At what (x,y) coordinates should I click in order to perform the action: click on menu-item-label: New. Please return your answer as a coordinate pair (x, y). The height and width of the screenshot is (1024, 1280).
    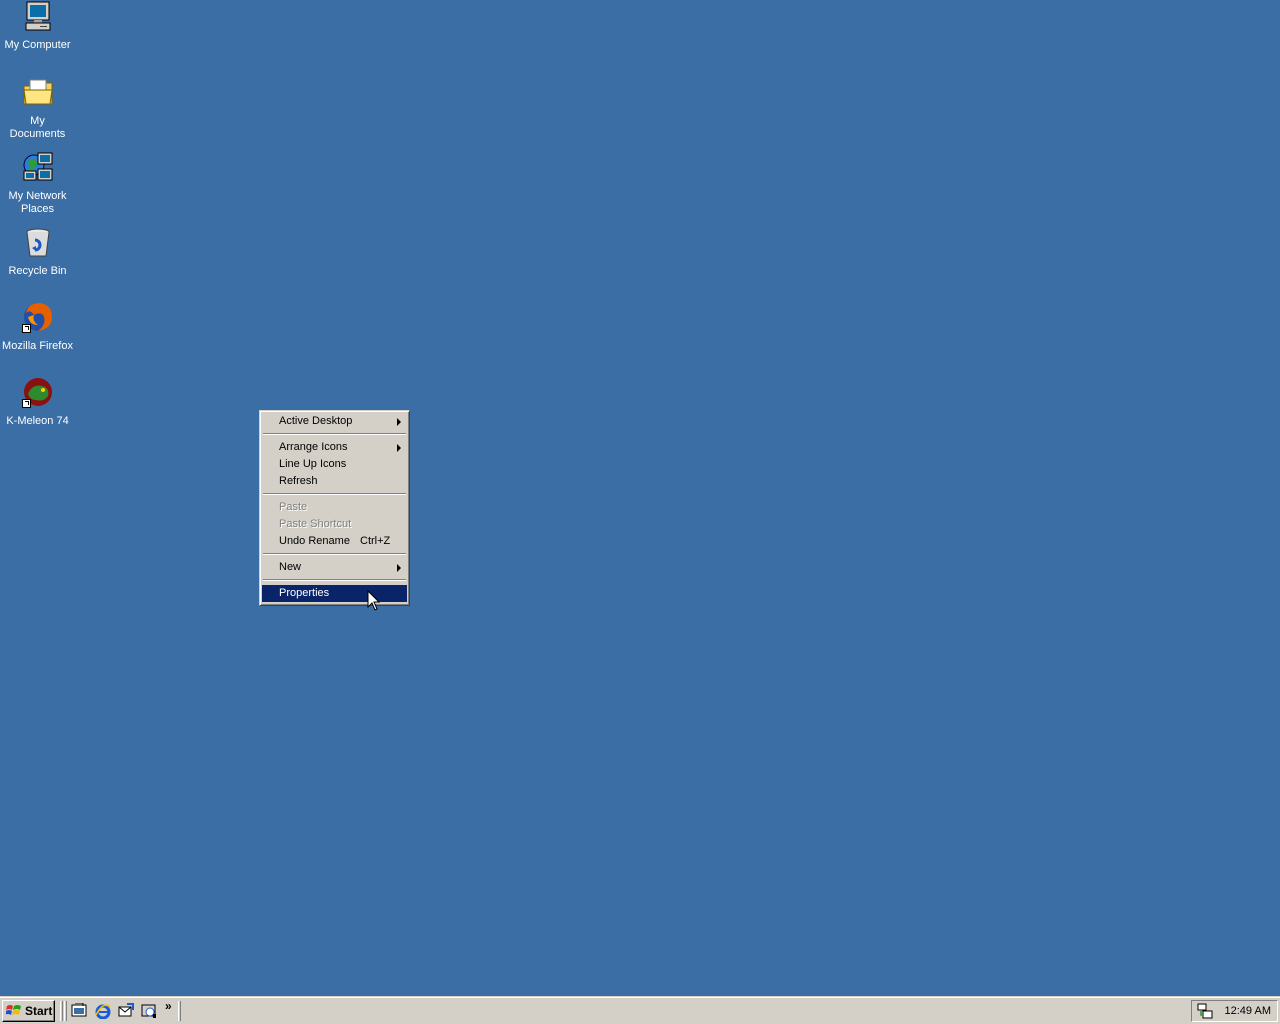
    Looking at the image, I should click on (290, 567).